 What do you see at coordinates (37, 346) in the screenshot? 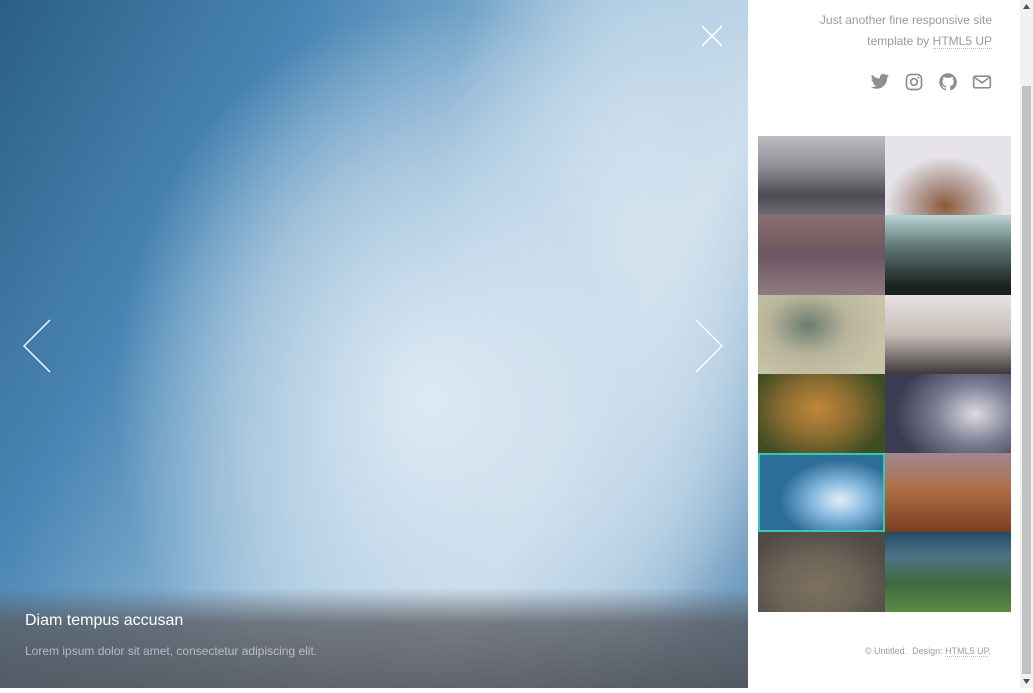
I see `chevron-left-icon` at bounding box center [37, 346].